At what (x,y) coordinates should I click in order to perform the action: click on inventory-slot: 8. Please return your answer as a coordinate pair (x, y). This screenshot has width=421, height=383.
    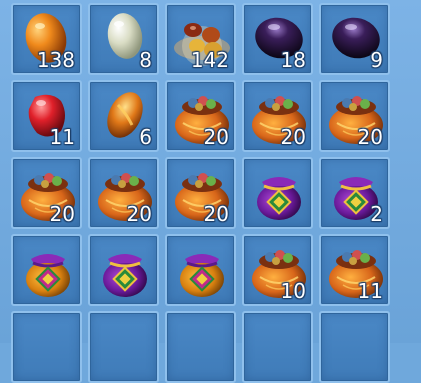
    Looking at the image, I should click on (123, 39).